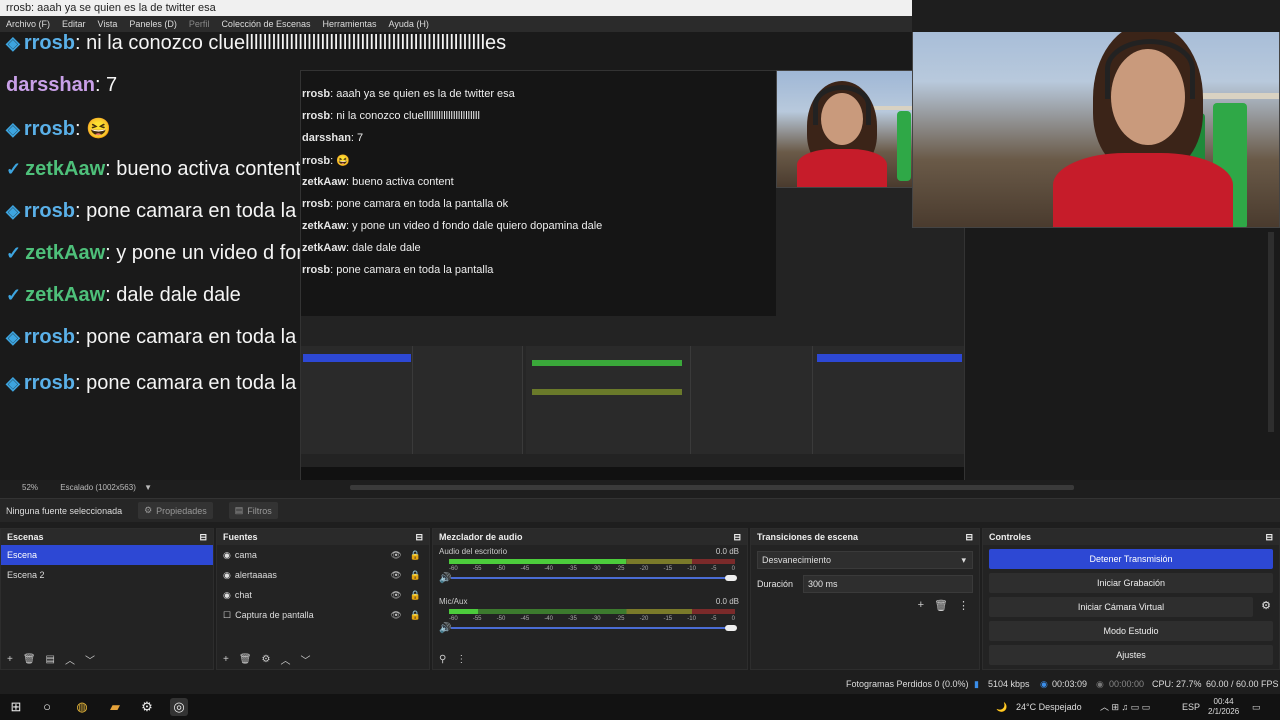 This screenshot has height=720, width=1280. I want to click on menu-docks: Paneles (D), so click(153, 24).